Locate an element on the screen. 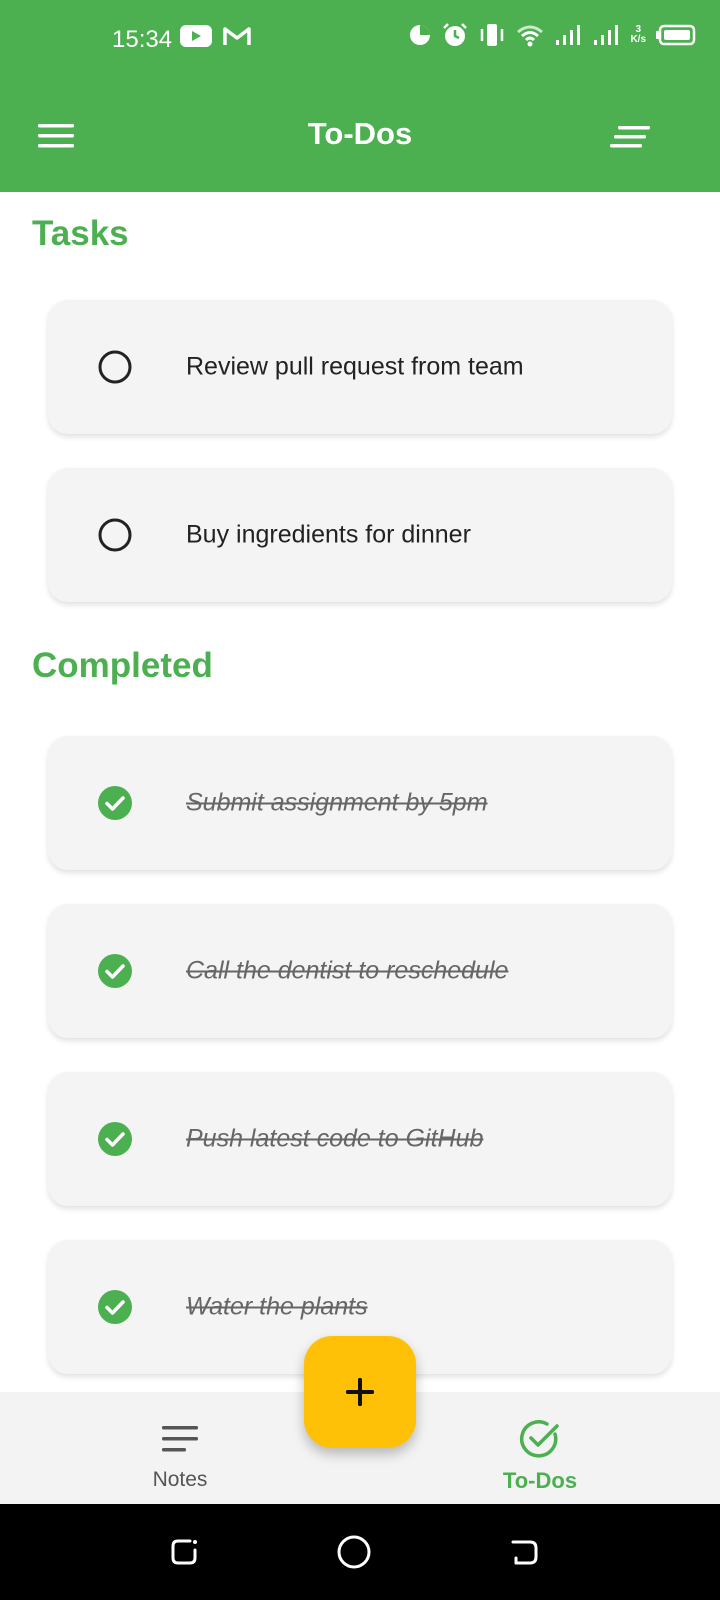 The height and width of the screenshot is (1600, 720). completed-card: Call the dentist to reschedule is located at coordinates (360, 971).